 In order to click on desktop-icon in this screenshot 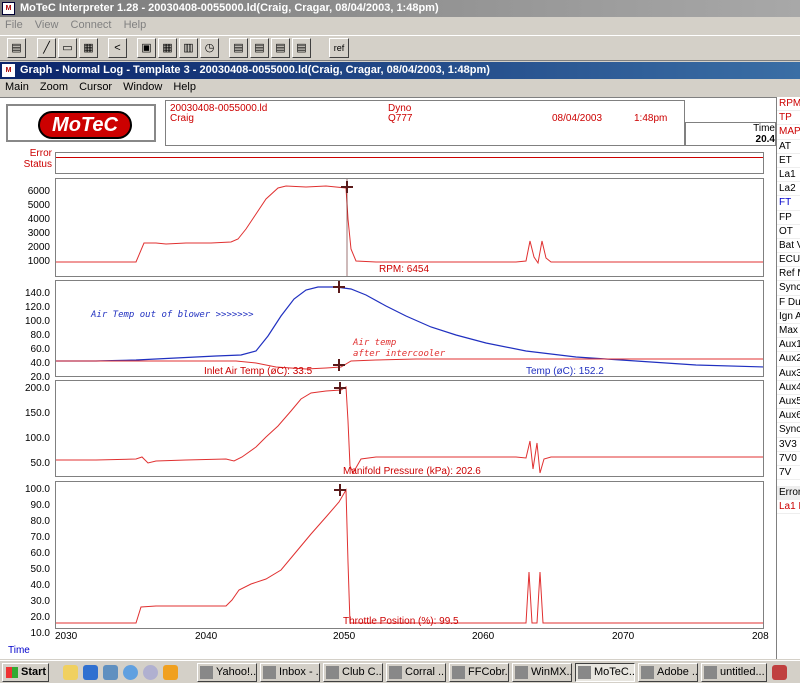, I will do `click(70, 672)`.